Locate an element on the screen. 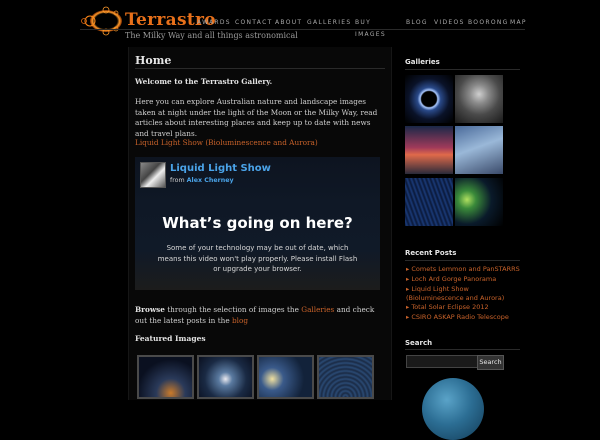 Image resolution: width=600 pixels, height=440 pixels. galleries-divider is located at coordinates (462, 69).